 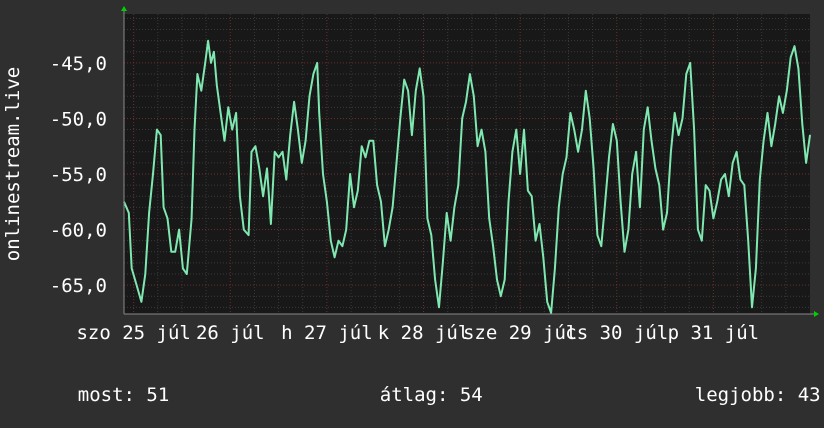 I want to click on y-axis-arrow-icon, so click(x=124, y=8).